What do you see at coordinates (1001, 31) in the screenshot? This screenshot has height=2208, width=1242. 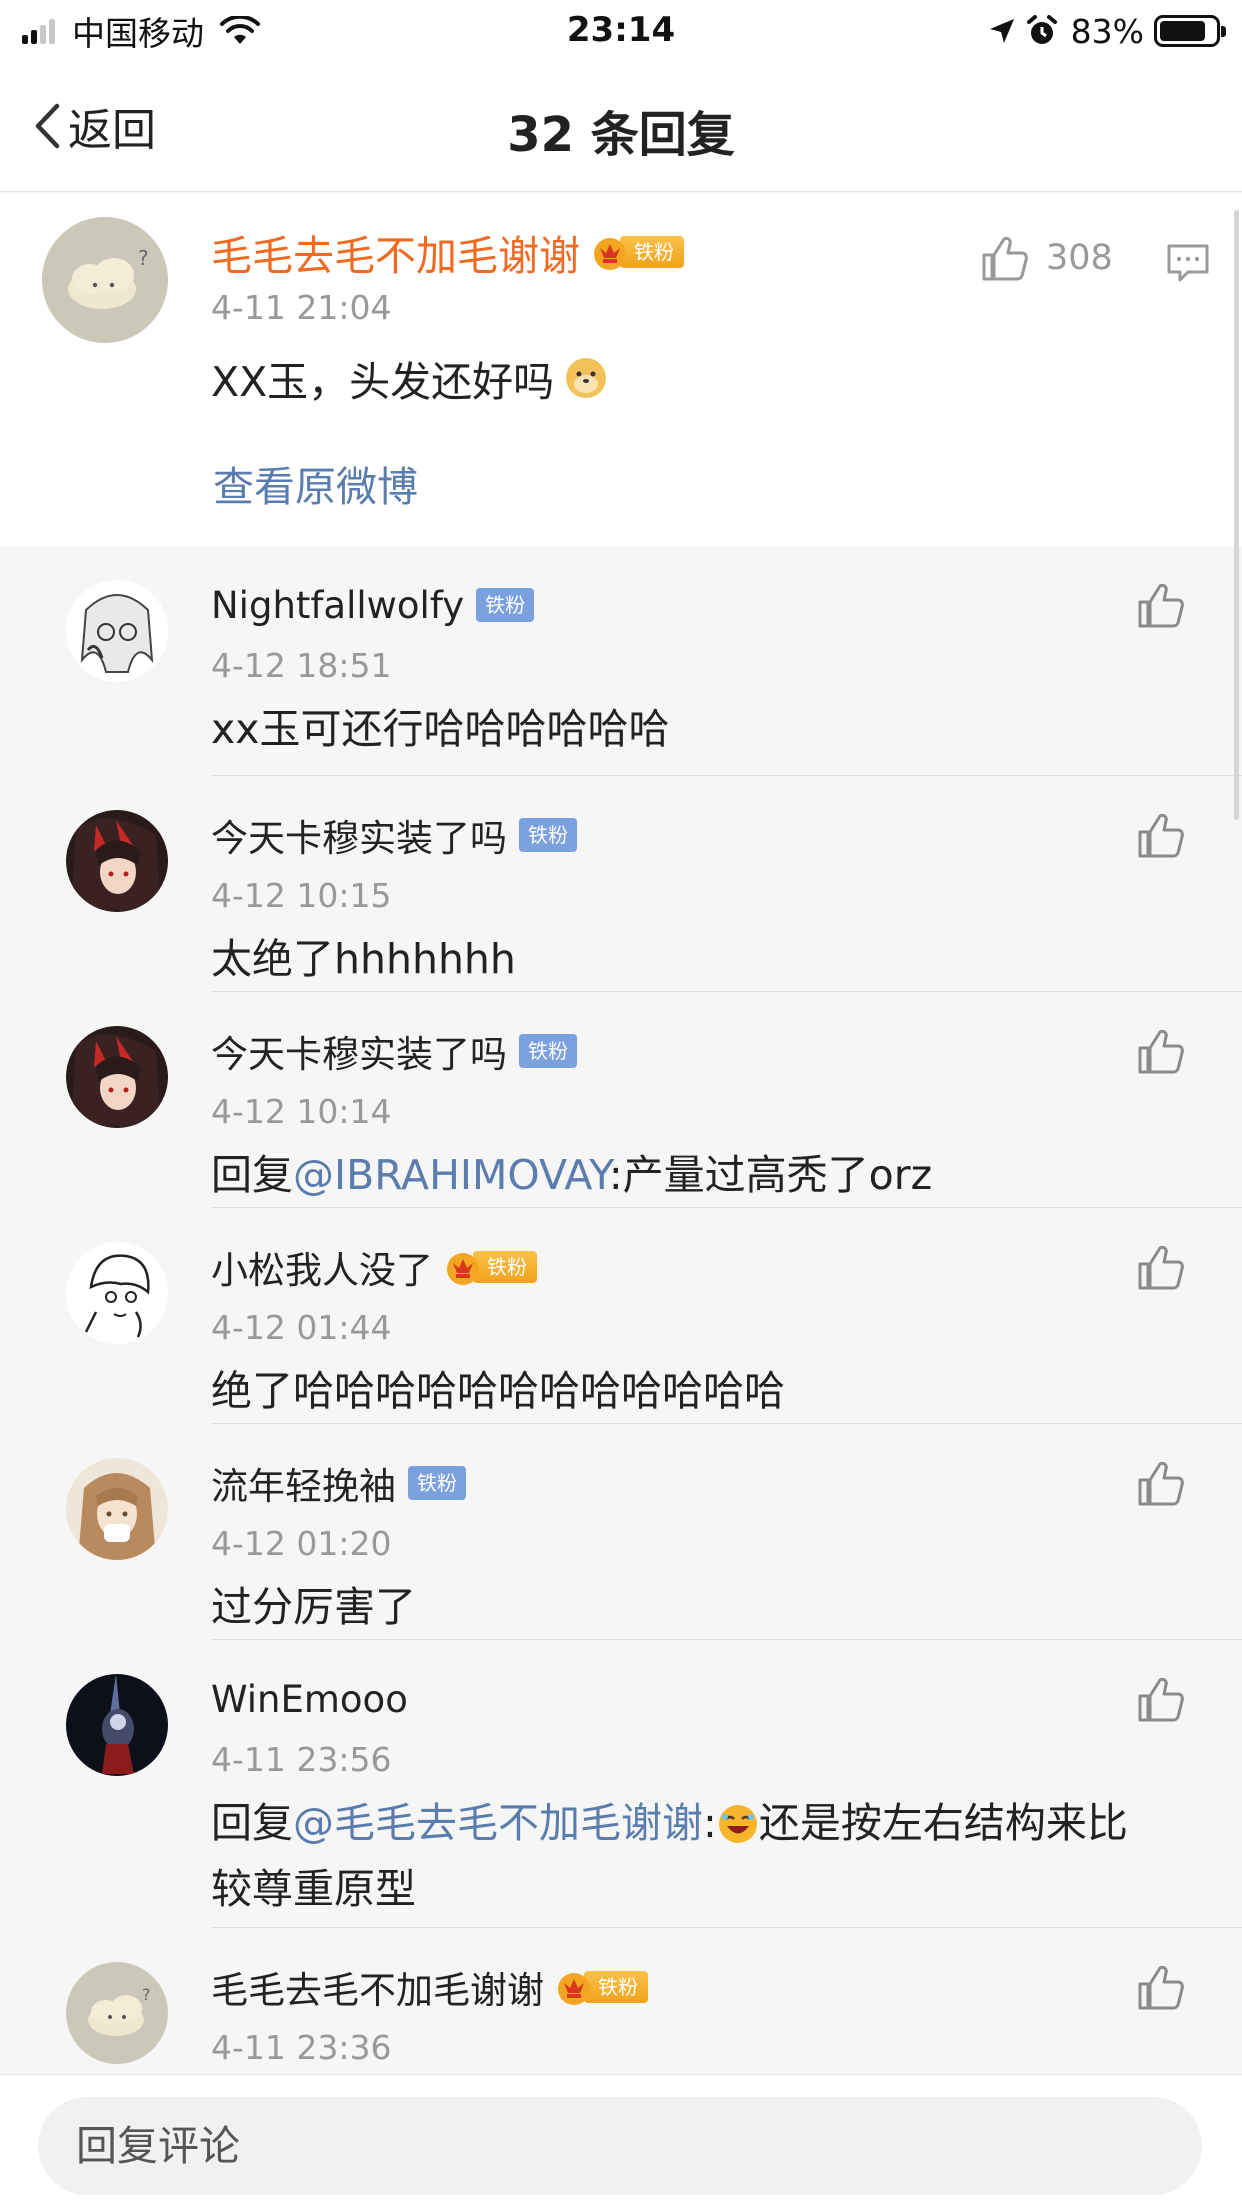 I see `location-arrow-icon` at bounding box center [1001, 31].